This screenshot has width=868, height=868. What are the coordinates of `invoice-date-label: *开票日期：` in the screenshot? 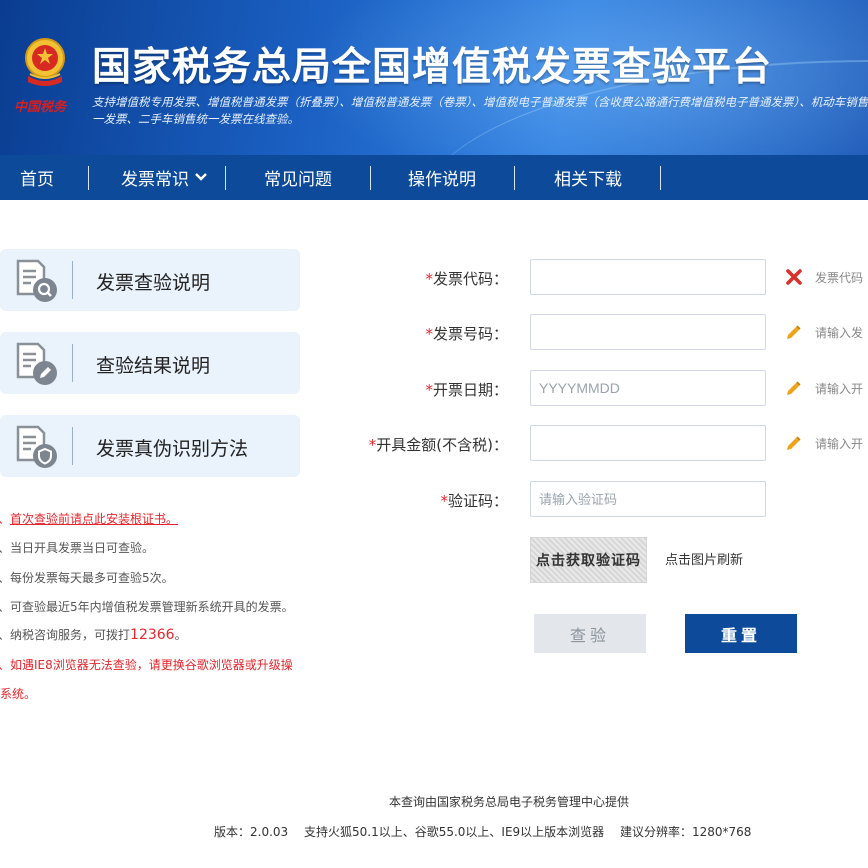 It's located at (466, 390).